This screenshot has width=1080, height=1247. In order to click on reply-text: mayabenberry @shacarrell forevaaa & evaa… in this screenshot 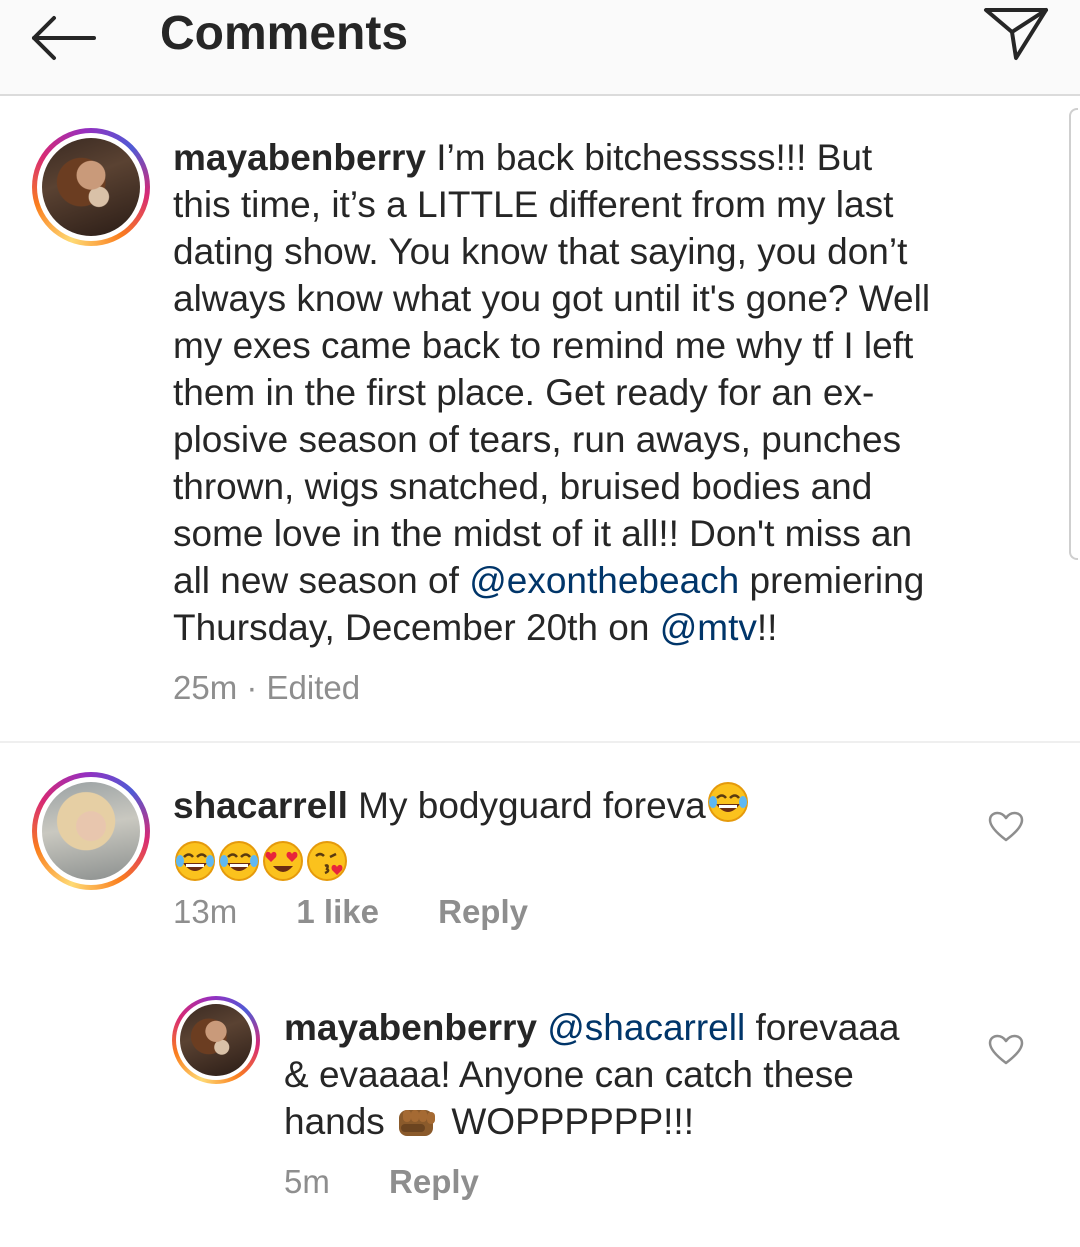, I will do `click(624, 1077)`.